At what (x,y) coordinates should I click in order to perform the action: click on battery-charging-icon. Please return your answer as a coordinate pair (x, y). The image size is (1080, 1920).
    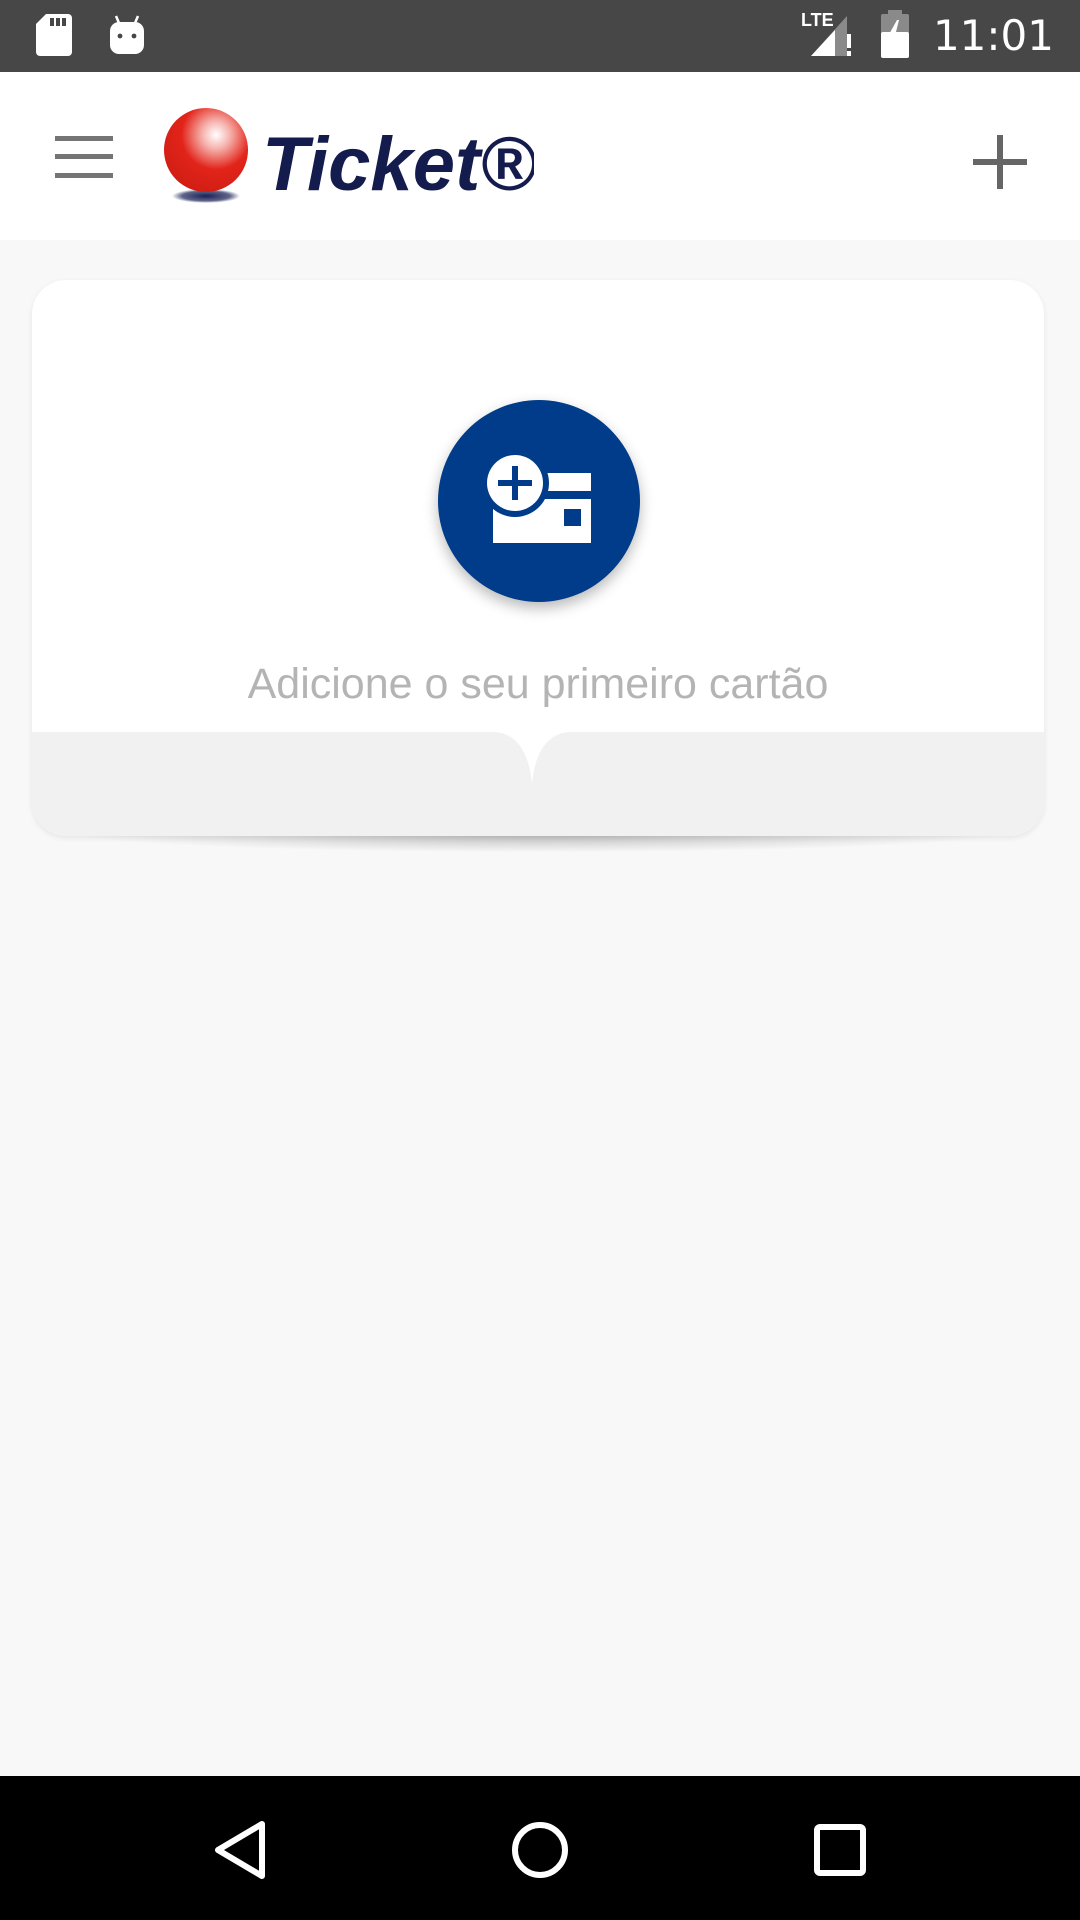
    Looking at the image, I should click on (895, 36).